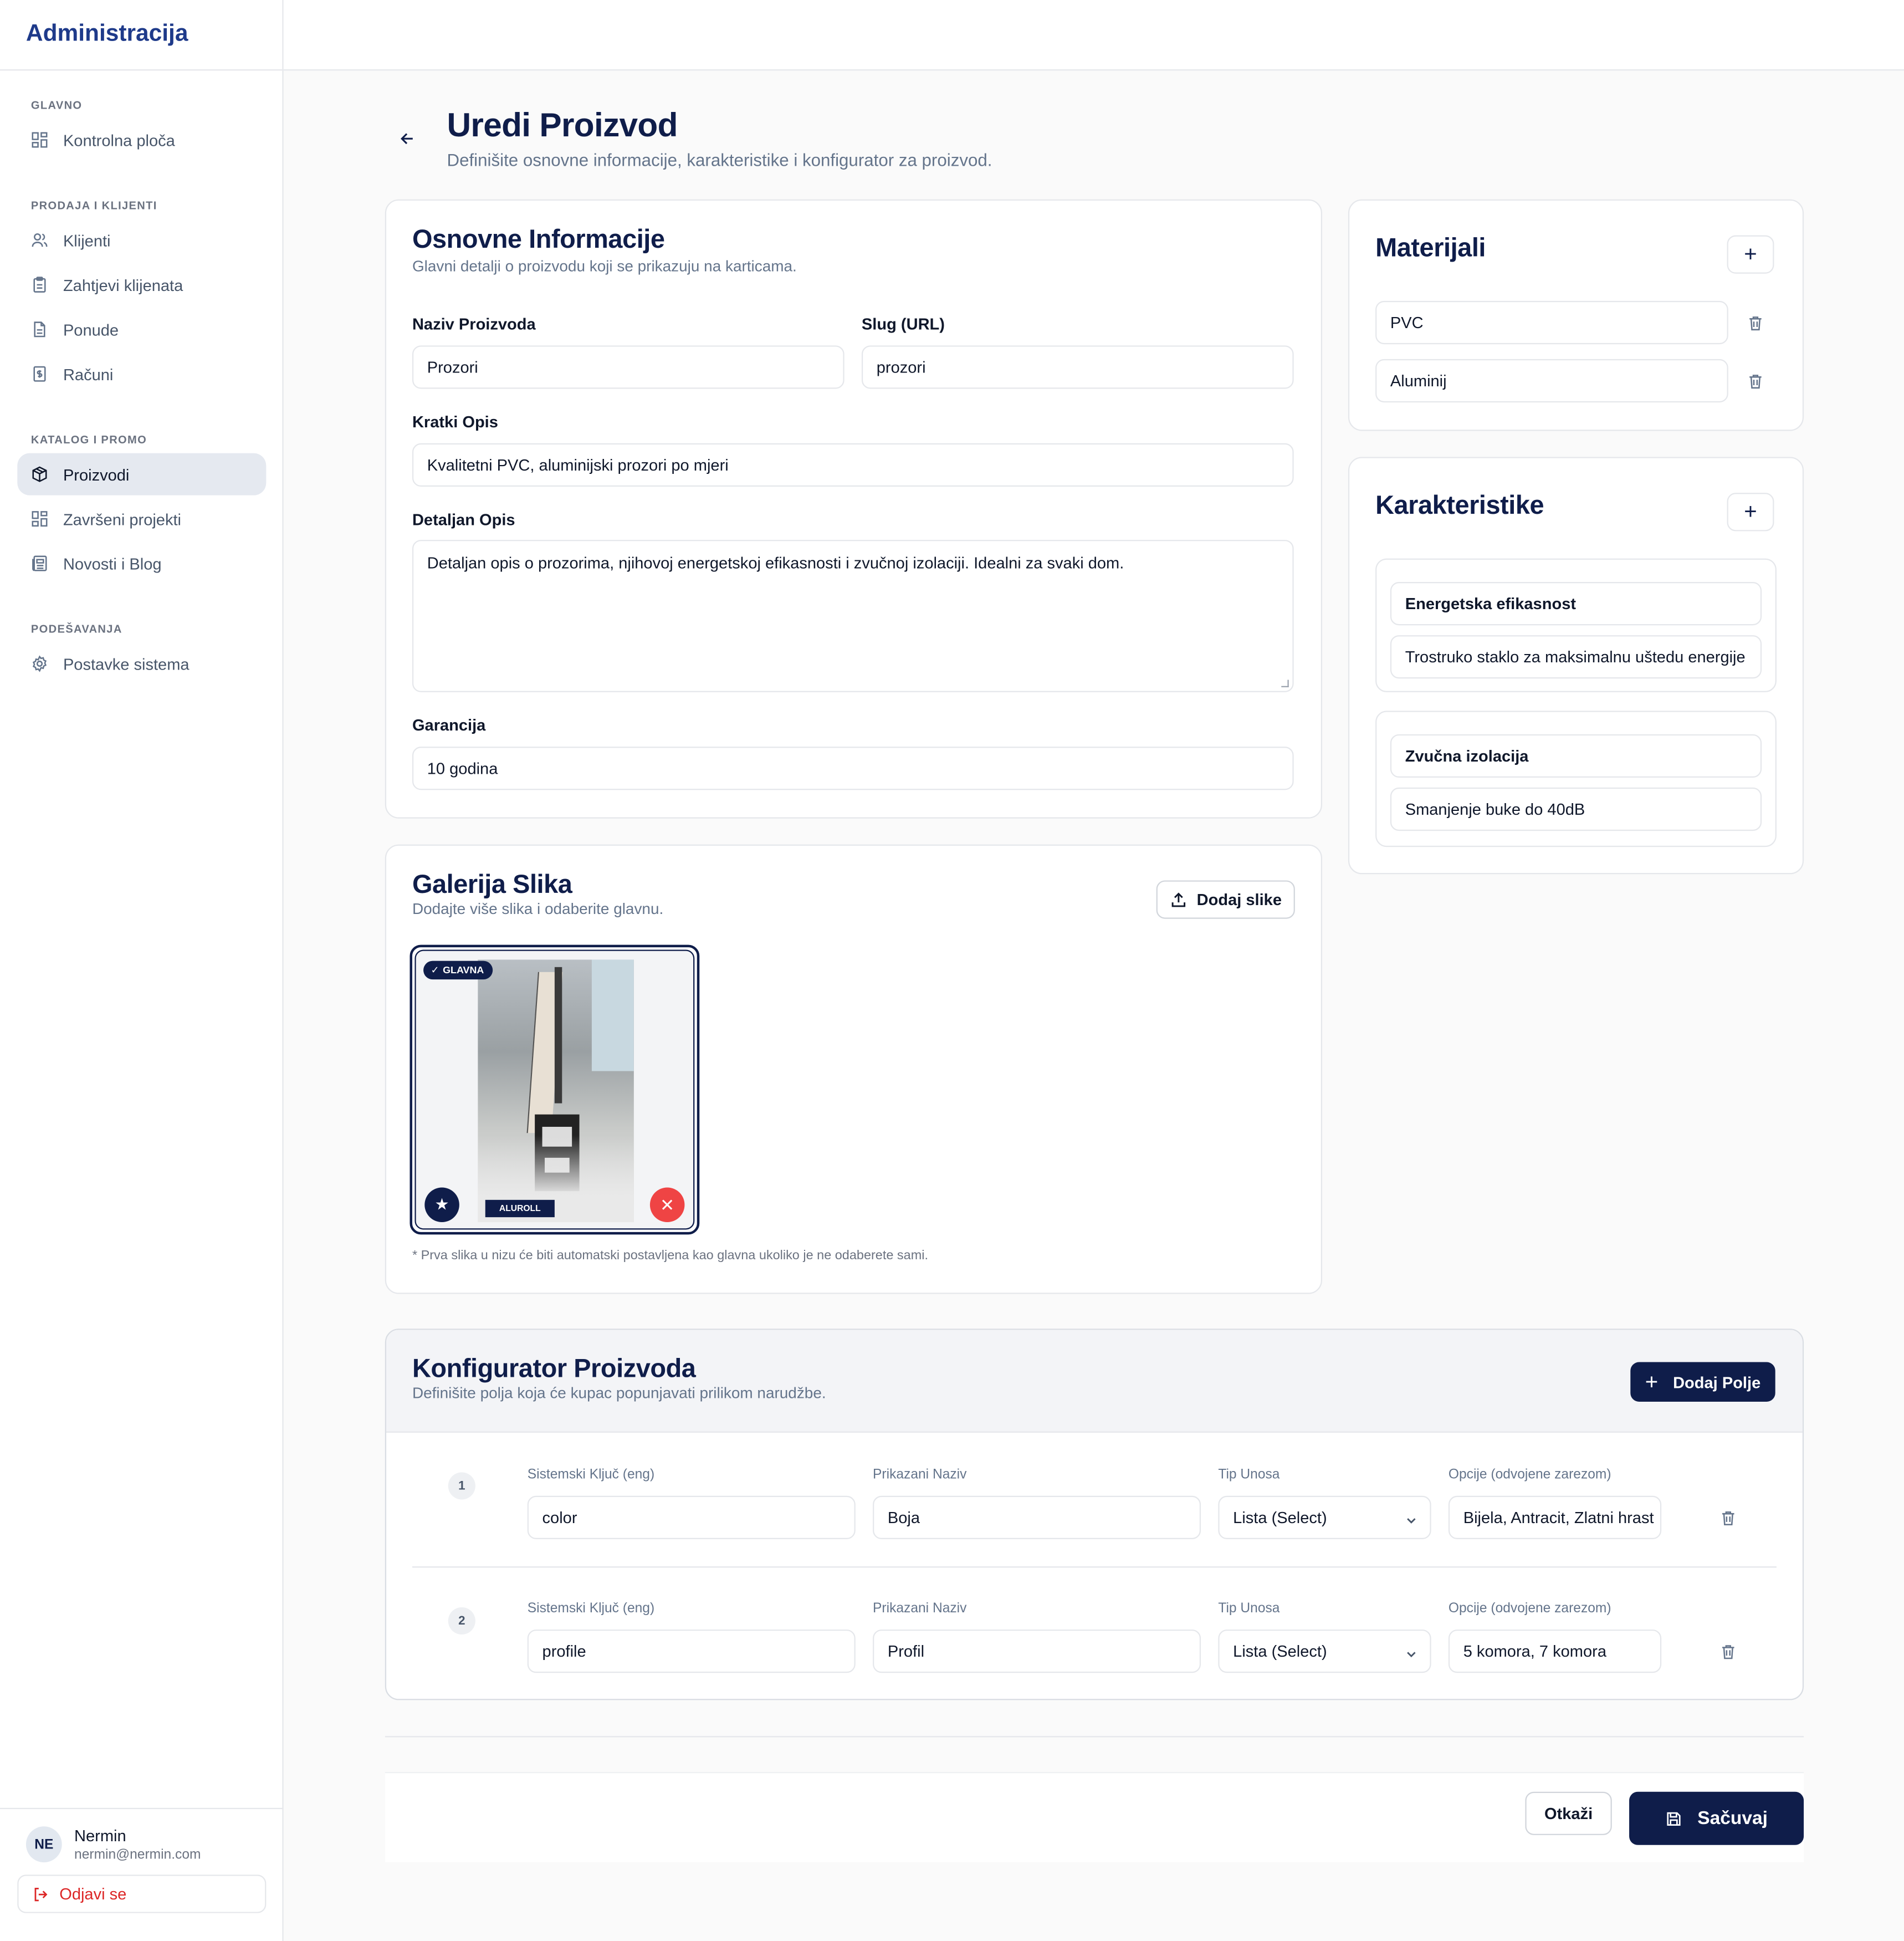 This screenshot has height=1941, width=1904. I want to click on close-icon: ✕, so click(667, 1204).